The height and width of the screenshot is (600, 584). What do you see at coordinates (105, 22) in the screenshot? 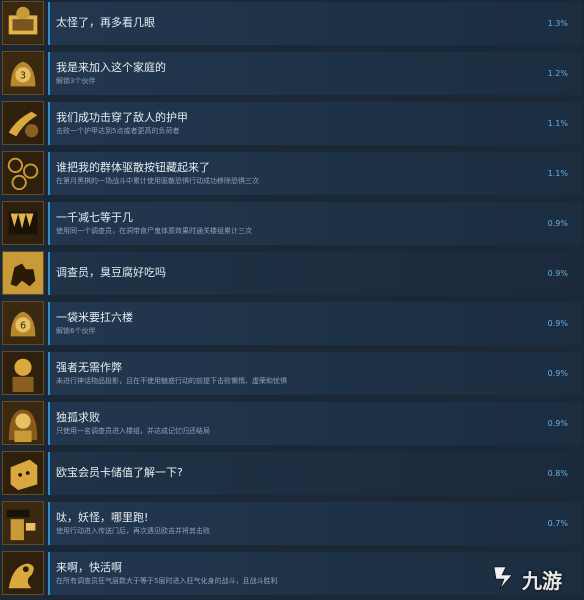
I see `achievement-title: 太怪了，再多看几眼` at bounding box center [105, 22].